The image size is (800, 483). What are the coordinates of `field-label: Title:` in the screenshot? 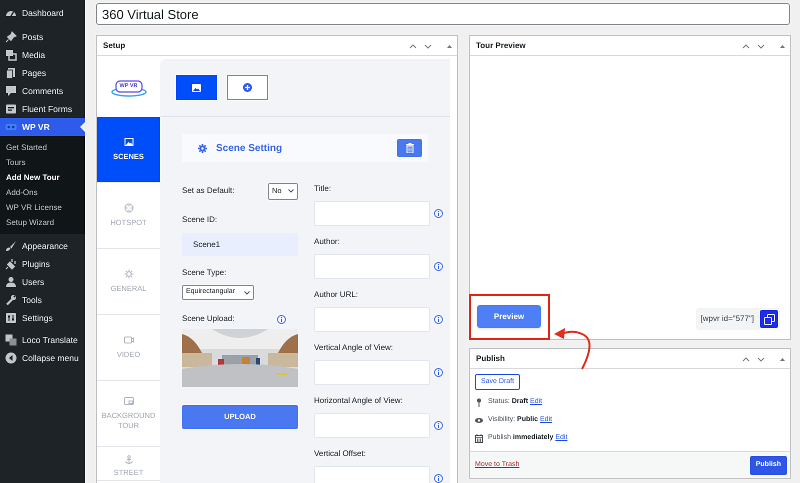 It's located at (323, 189).